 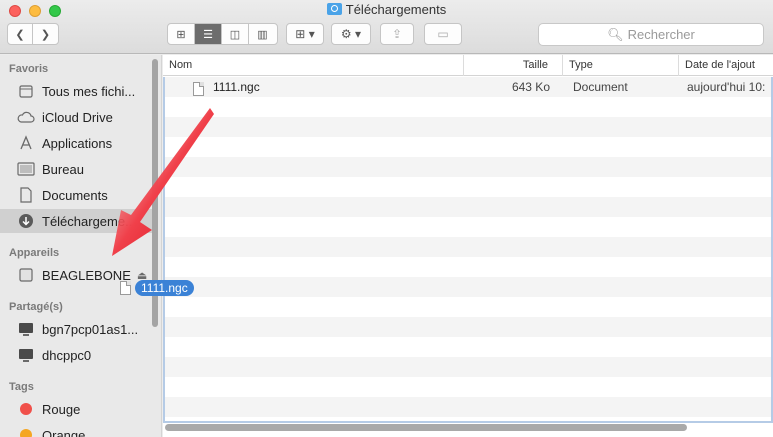 I want to click on list-view-button: ☰, so click(x=208, y=34).